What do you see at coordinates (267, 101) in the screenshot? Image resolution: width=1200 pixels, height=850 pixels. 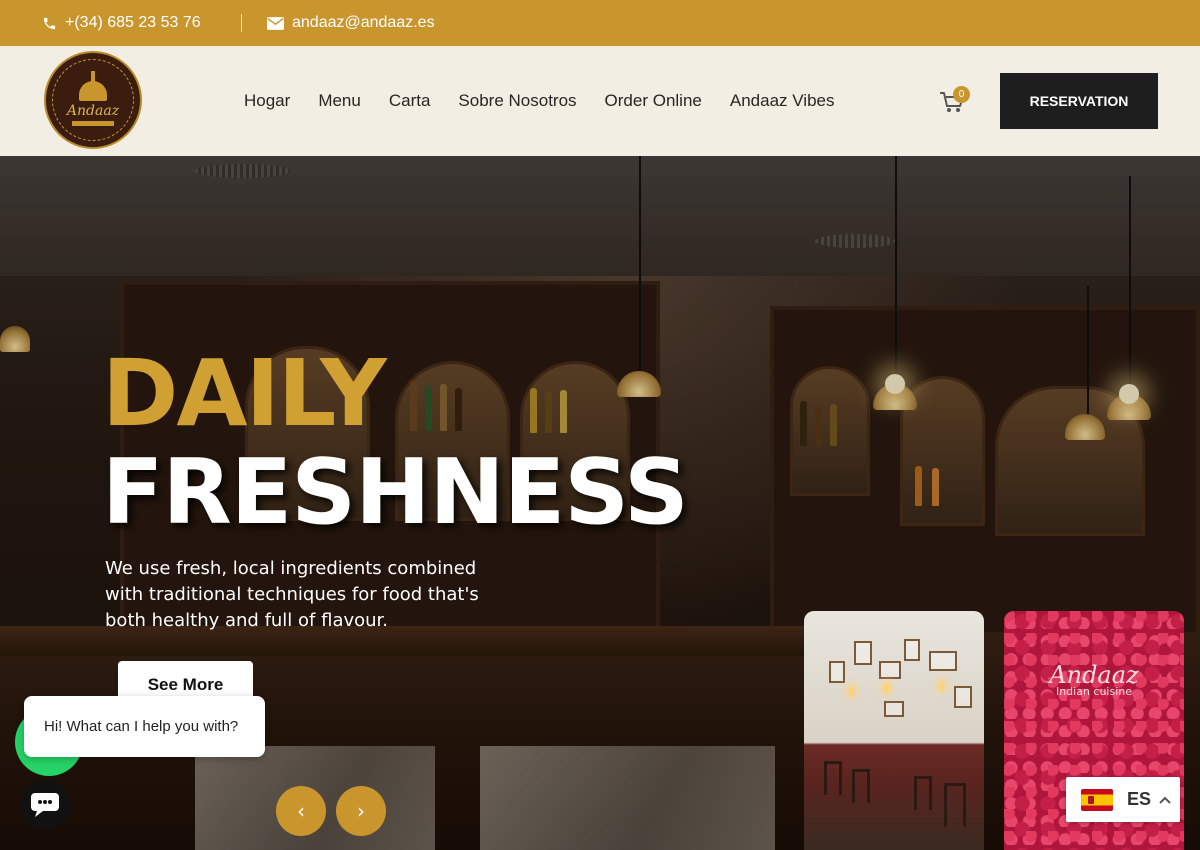 I see `nav-item-hogar: Hogar` at bounding box center [267, 101].